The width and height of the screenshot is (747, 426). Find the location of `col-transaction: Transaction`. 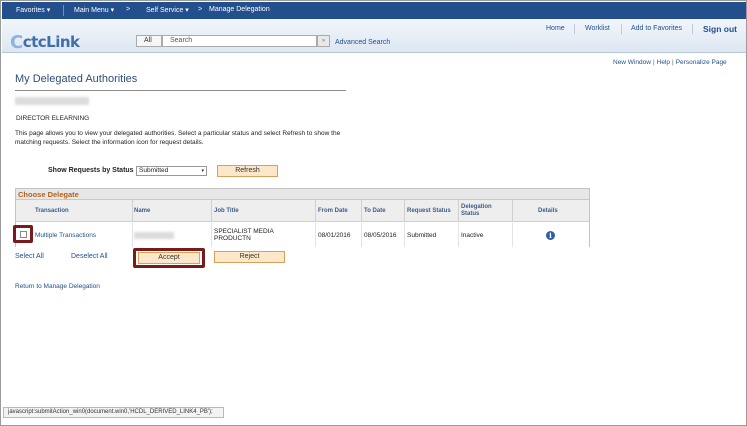

col-transaction: Transaction is located at coordinates (52, 210).